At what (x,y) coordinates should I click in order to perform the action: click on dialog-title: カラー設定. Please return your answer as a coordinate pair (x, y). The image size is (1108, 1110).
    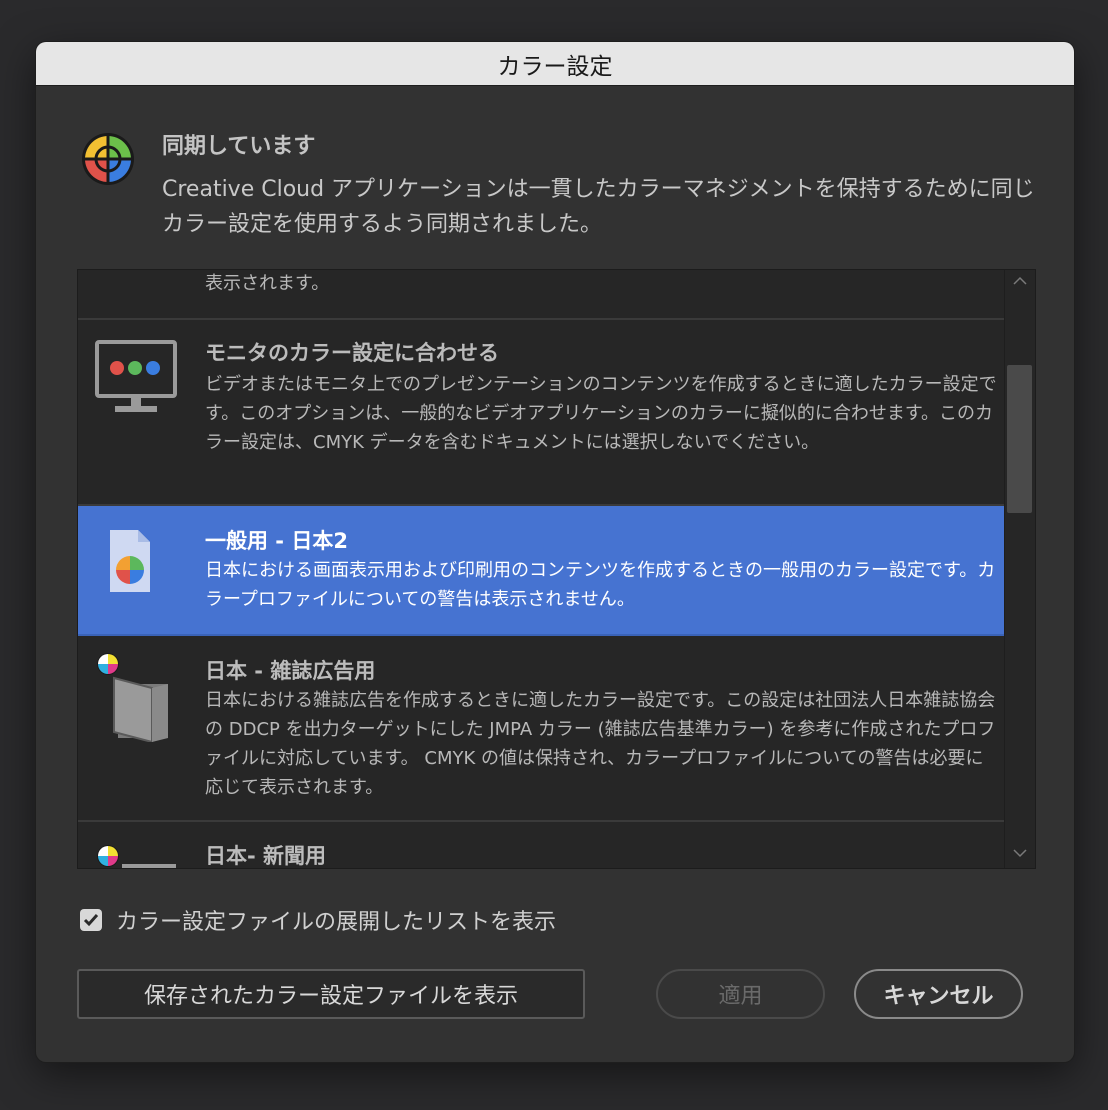
    Looking at the image, I should click on (555, 64).